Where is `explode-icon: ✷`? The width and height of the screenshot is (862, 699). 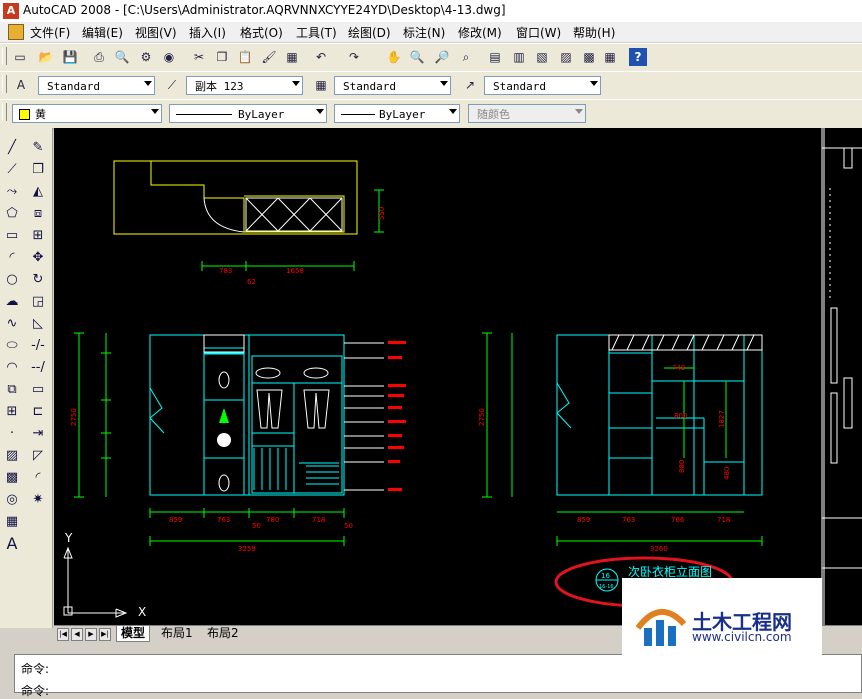
explode-icon: ✷ is located at coordinates (38, 499).